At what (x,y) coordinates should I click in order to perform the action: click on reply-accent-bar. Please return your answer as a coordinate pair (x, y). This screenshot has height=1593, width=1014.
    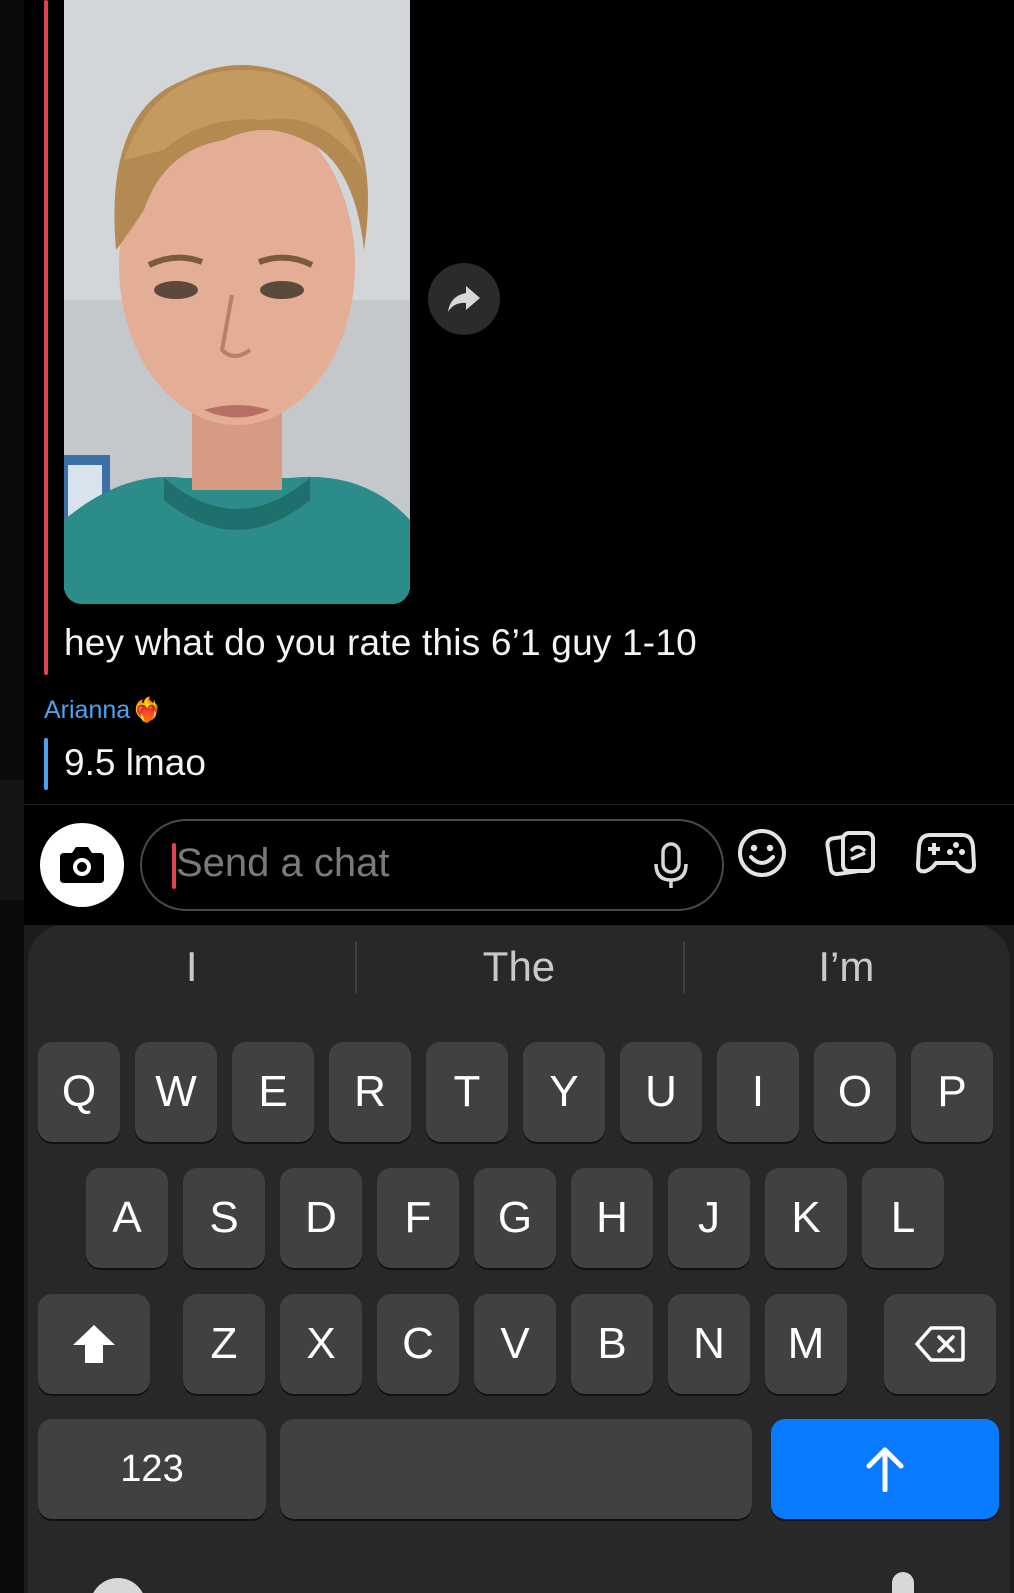
    Looking at the image, I should click on (46, 764).